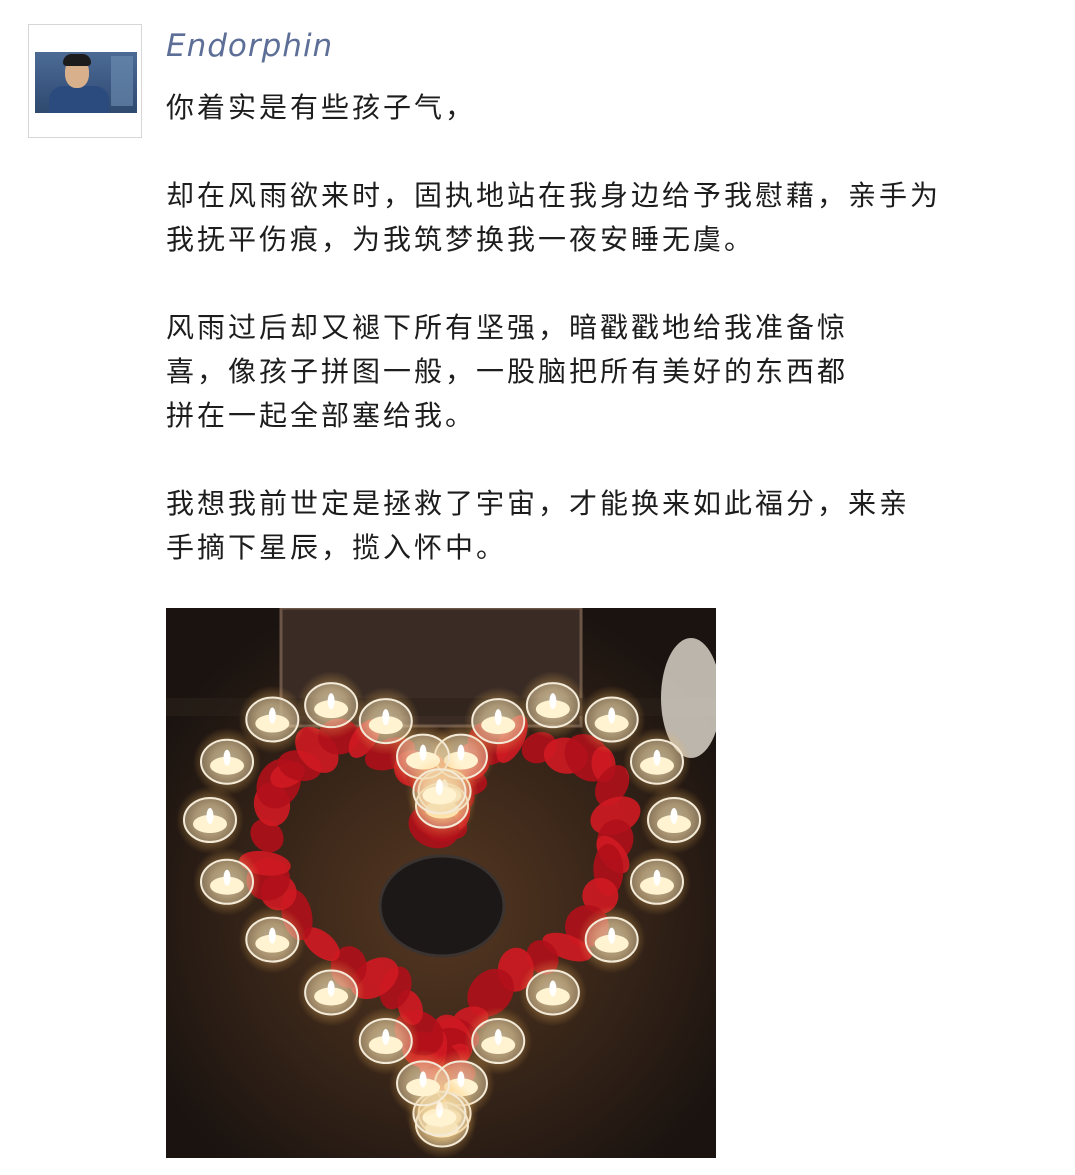  What do you see at coordinates (122, 81) in the screenshot?
I see `avatar-background` at bounding box center [122, 81].